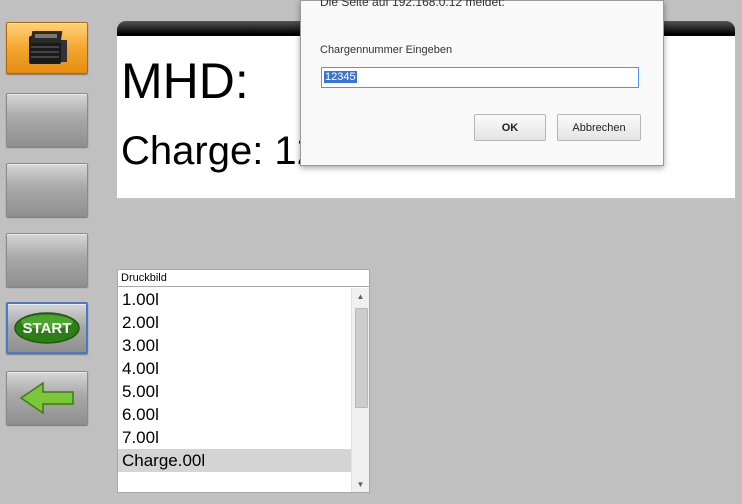  What do you see at coordinates (234, 368) in the screenshot?
I see `list-item: 4.00l` at bounding box center [234, 368].